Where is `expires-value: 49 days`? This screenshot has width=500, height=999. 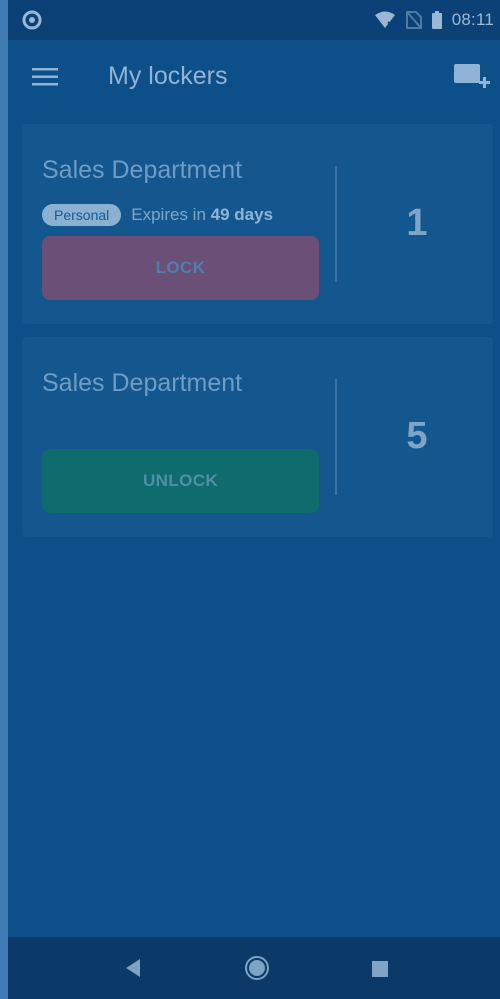 expires-value: 49 days is located at coordinates (242, 214).